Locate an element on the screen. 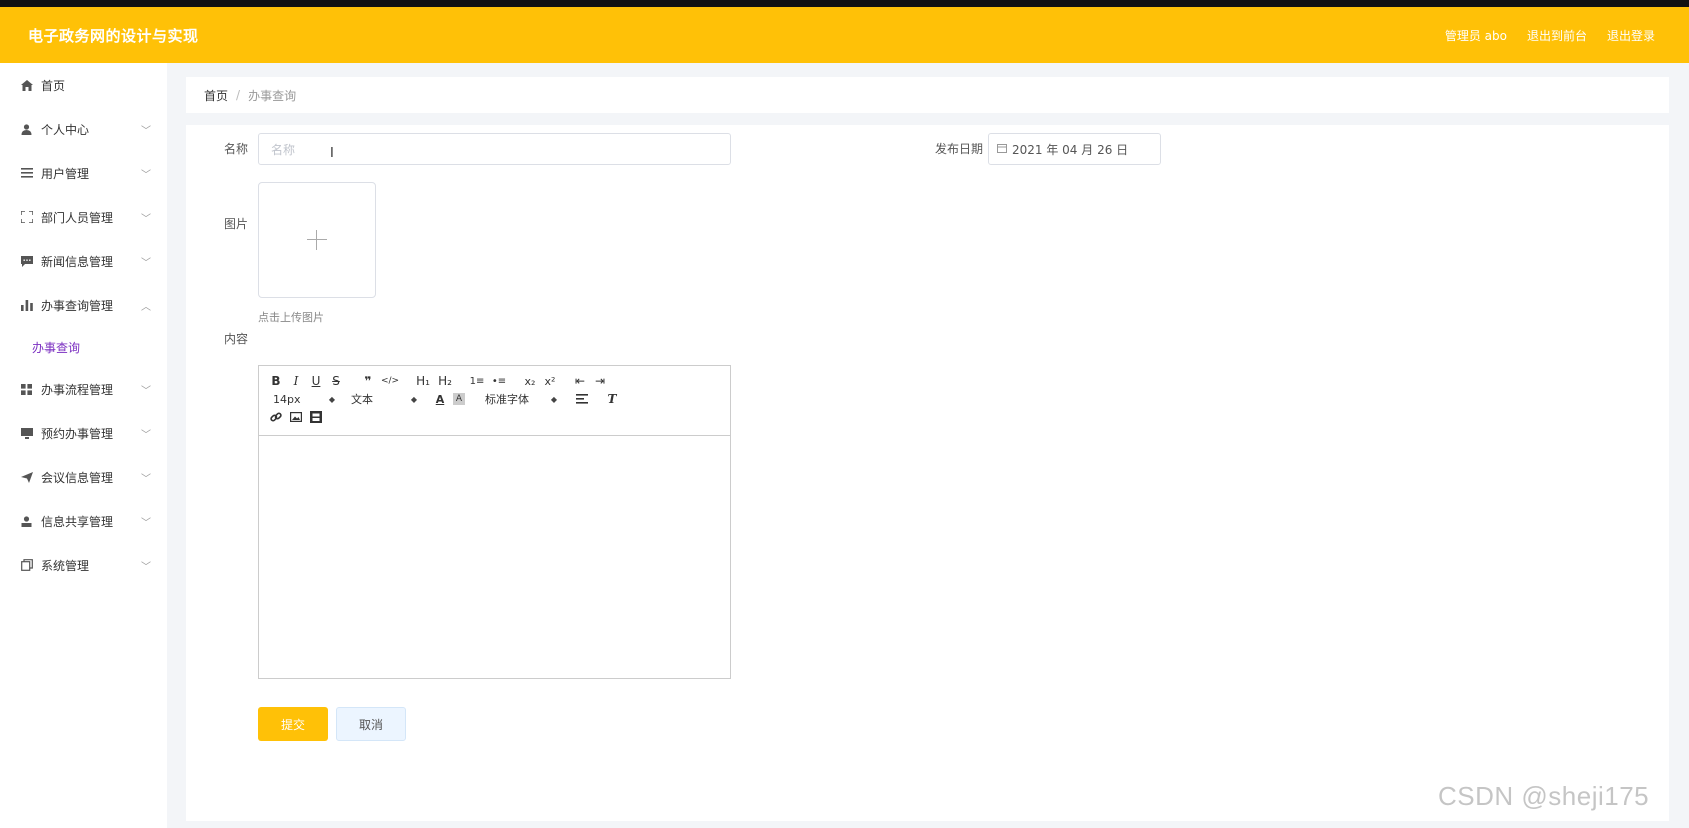  font-color-icon: A is located at coordinates (440, 399).